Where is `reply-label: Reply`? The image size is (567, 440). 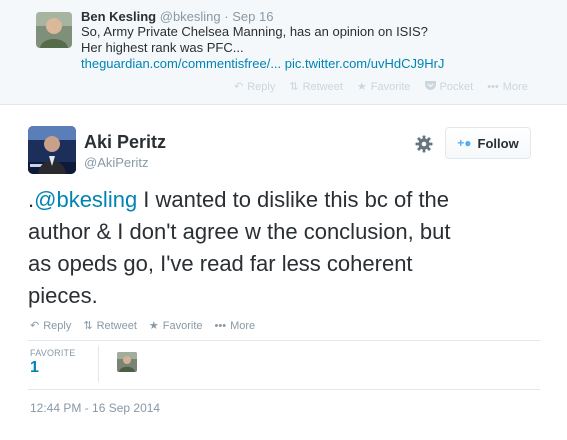 reply-label: Reply is located at coordinates (57, 325).